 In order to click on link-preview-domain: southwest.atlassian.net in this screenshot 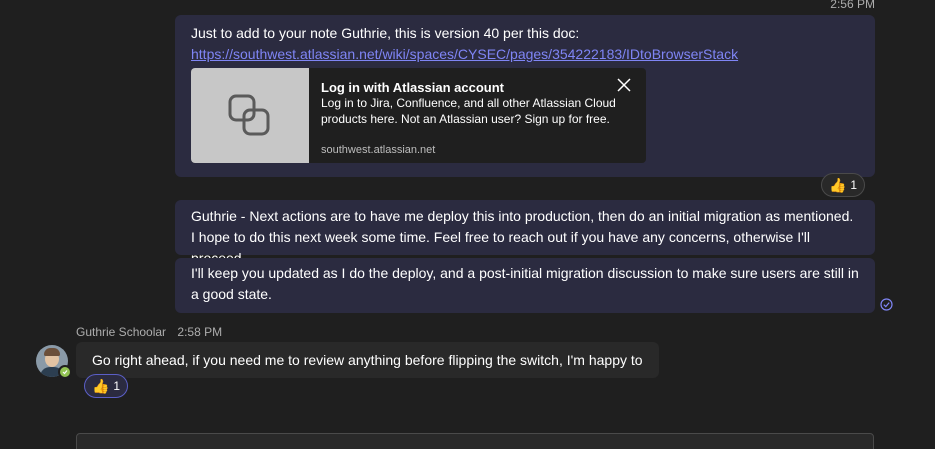, I will do `click(378, 150)`.